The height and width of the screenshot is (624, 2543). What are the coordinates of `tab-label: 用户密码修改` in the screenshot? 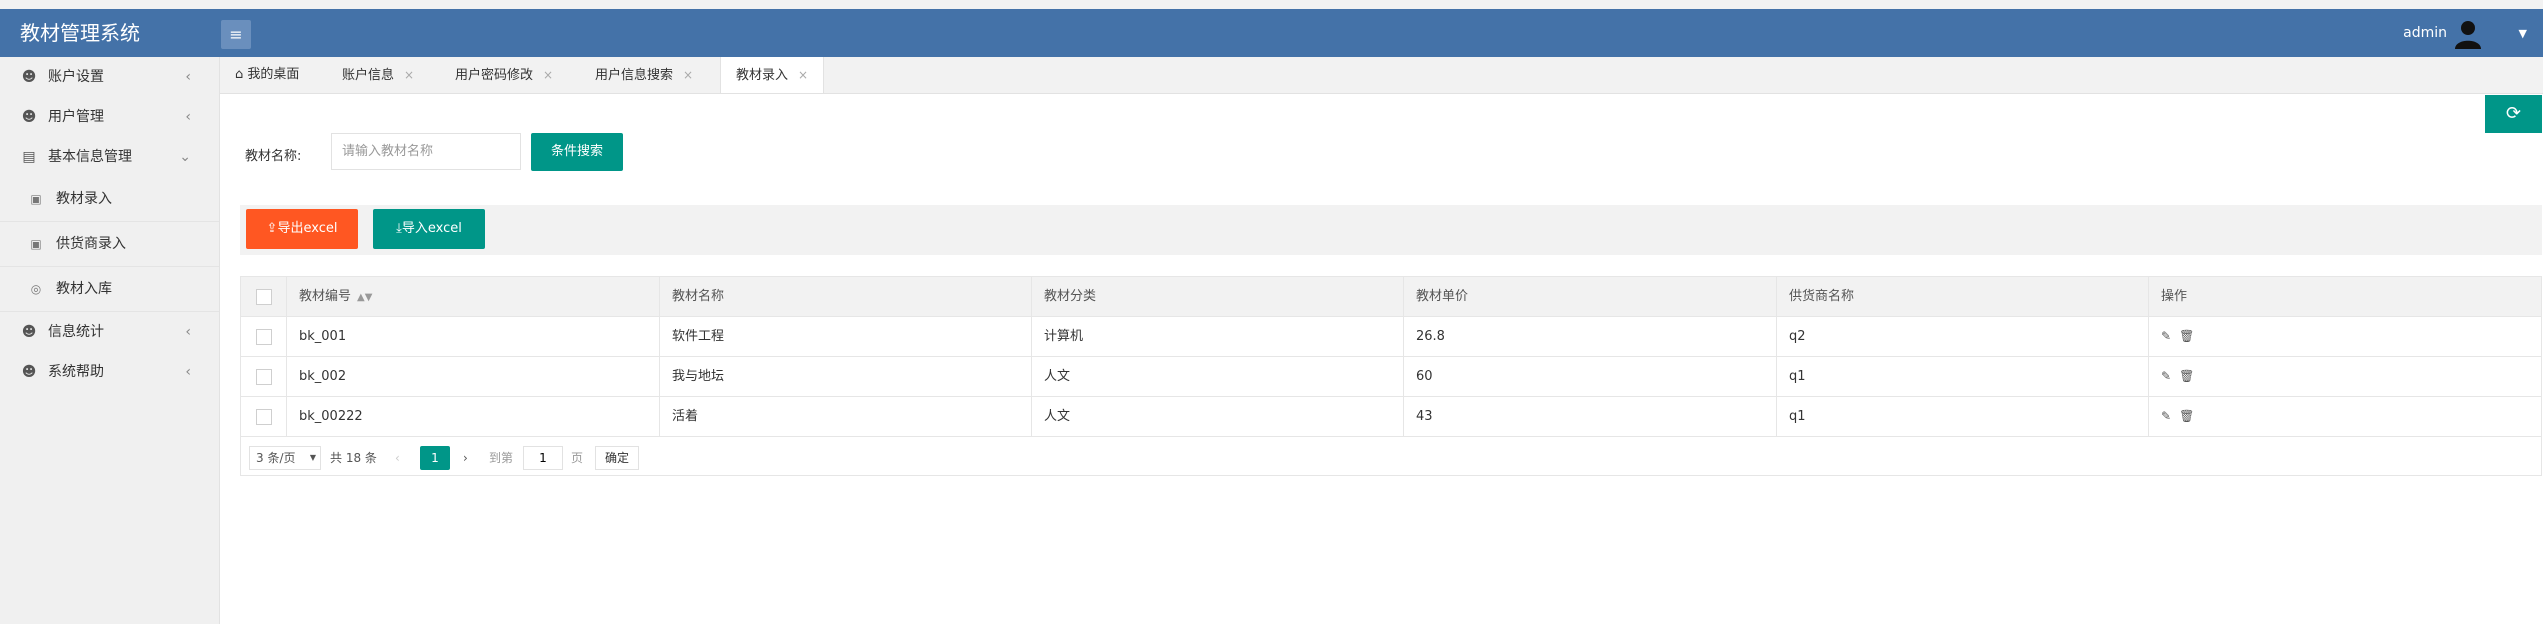 It's located at (494, 75).